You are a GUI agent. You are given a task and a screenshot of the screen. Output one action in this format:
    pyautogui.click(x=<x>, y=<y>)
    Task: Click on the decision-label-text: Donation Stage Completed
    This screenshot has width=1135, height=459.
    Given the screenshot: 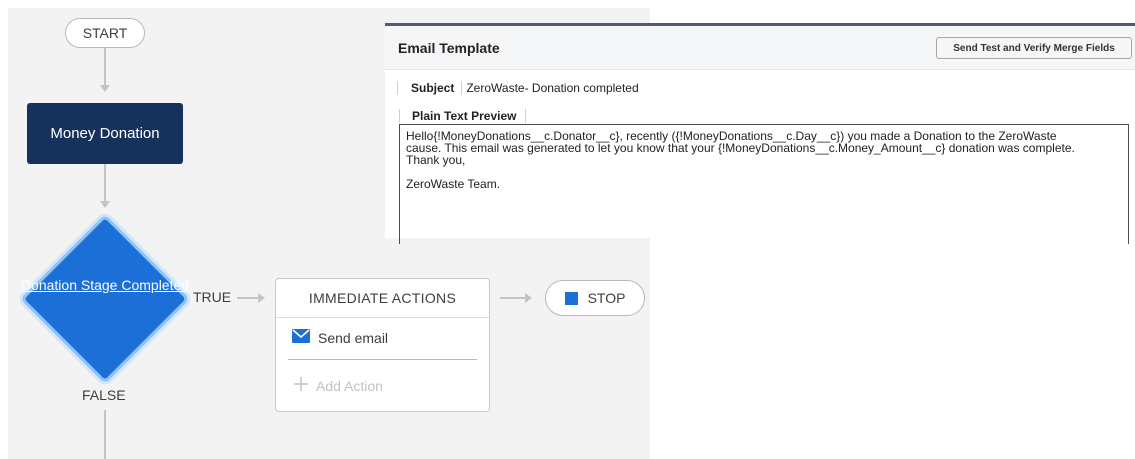 What is the action you would take?
    pyautogui.click(x=105, y=285)
    